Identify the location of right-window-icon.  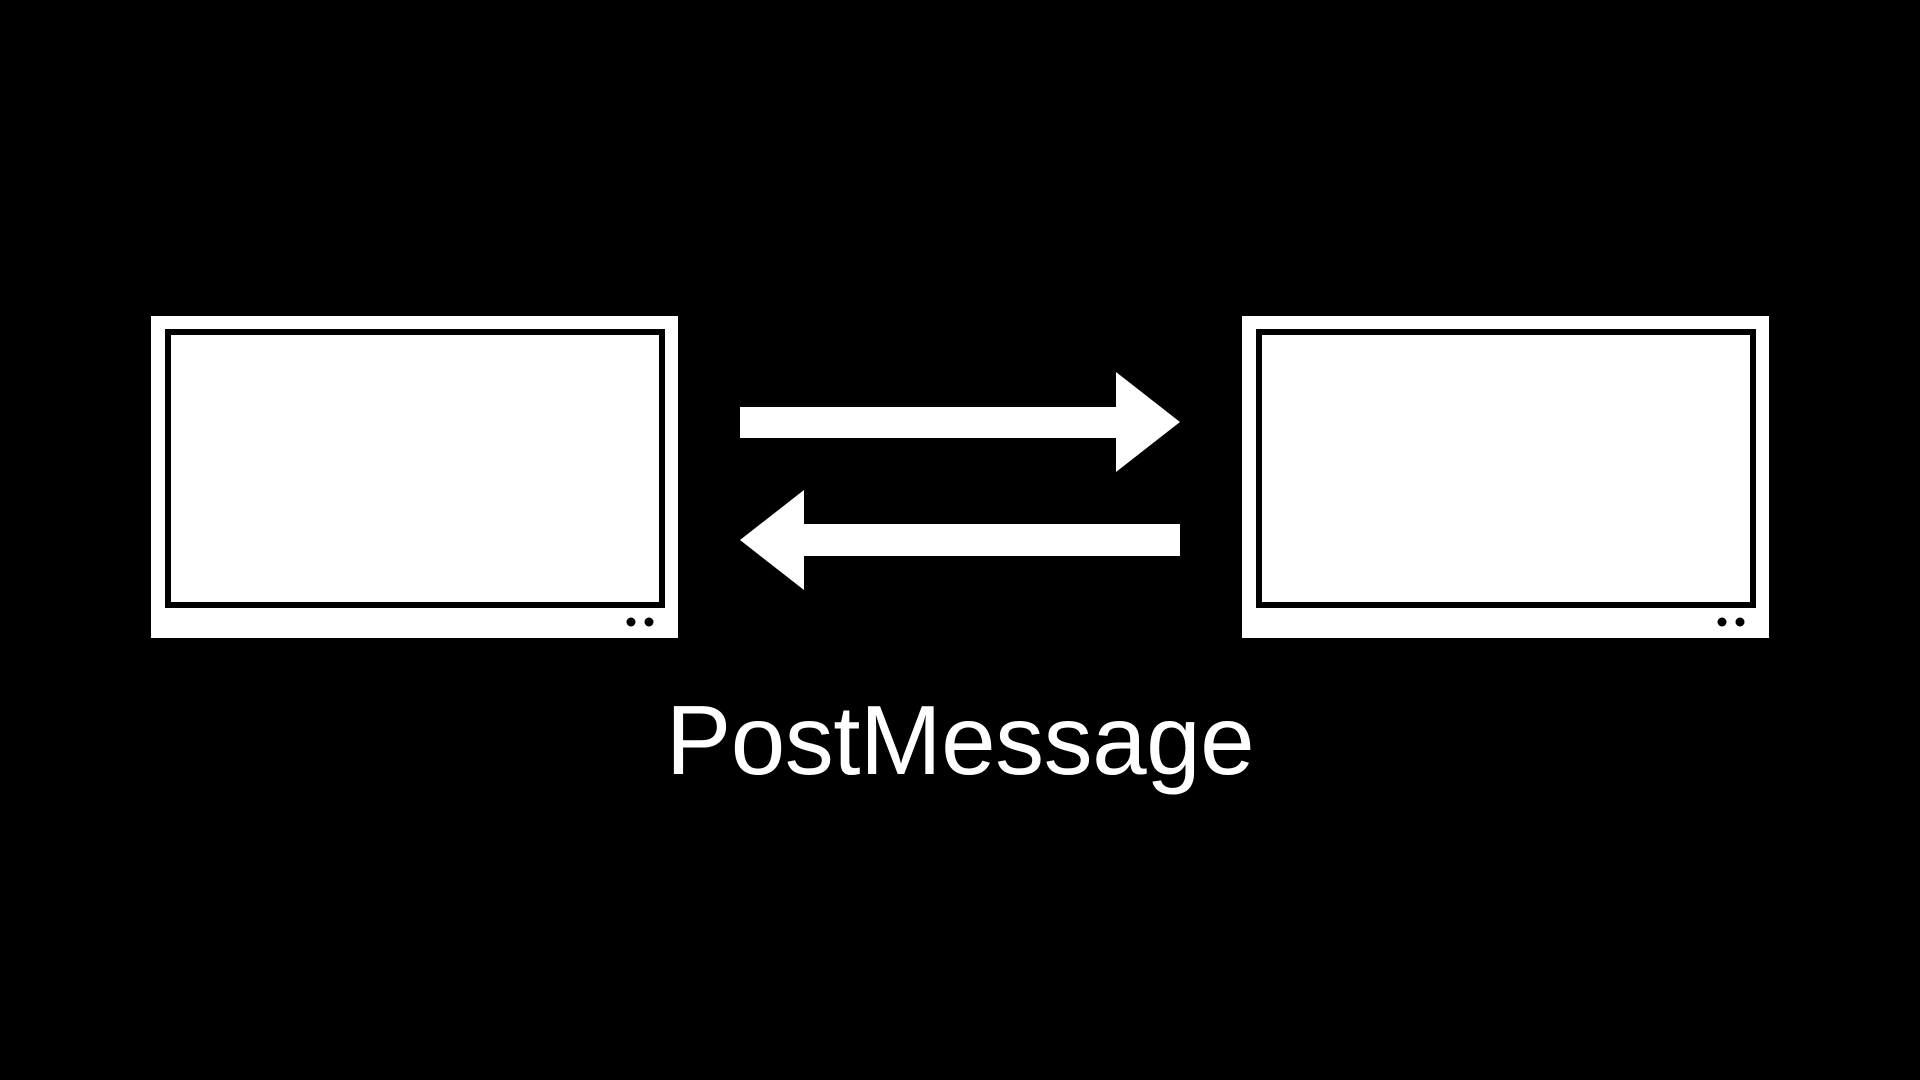
(1505, 477).